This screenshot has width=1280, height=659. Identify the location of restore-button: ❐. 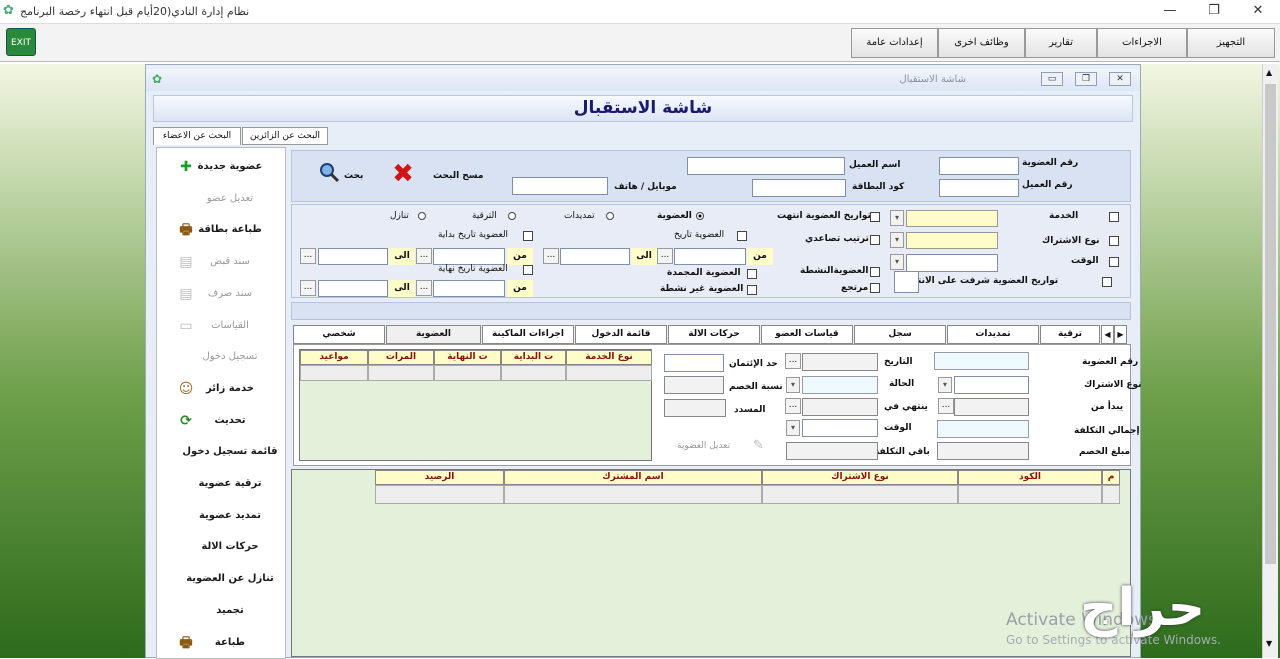
(1214, 11).